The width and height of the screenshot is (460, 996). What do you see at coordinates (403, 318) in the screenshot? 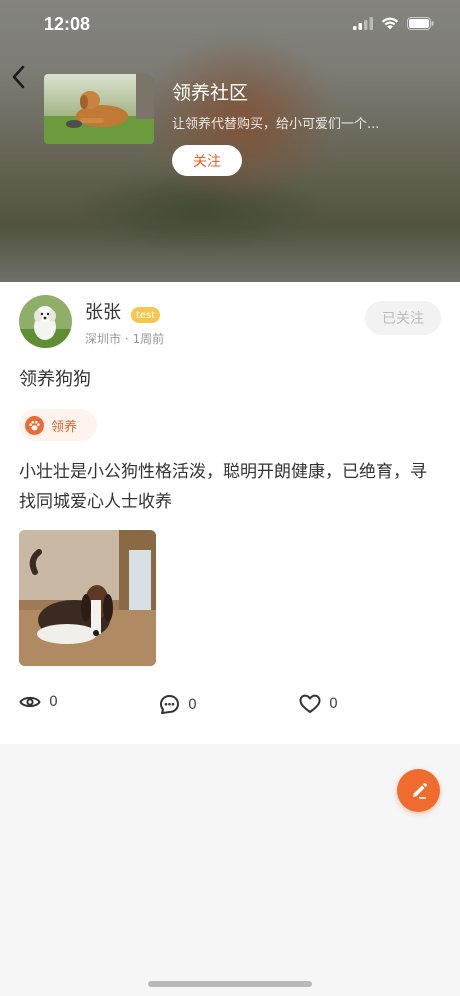
I see `followed-button: 已关注` at bounding box center [403, 318].